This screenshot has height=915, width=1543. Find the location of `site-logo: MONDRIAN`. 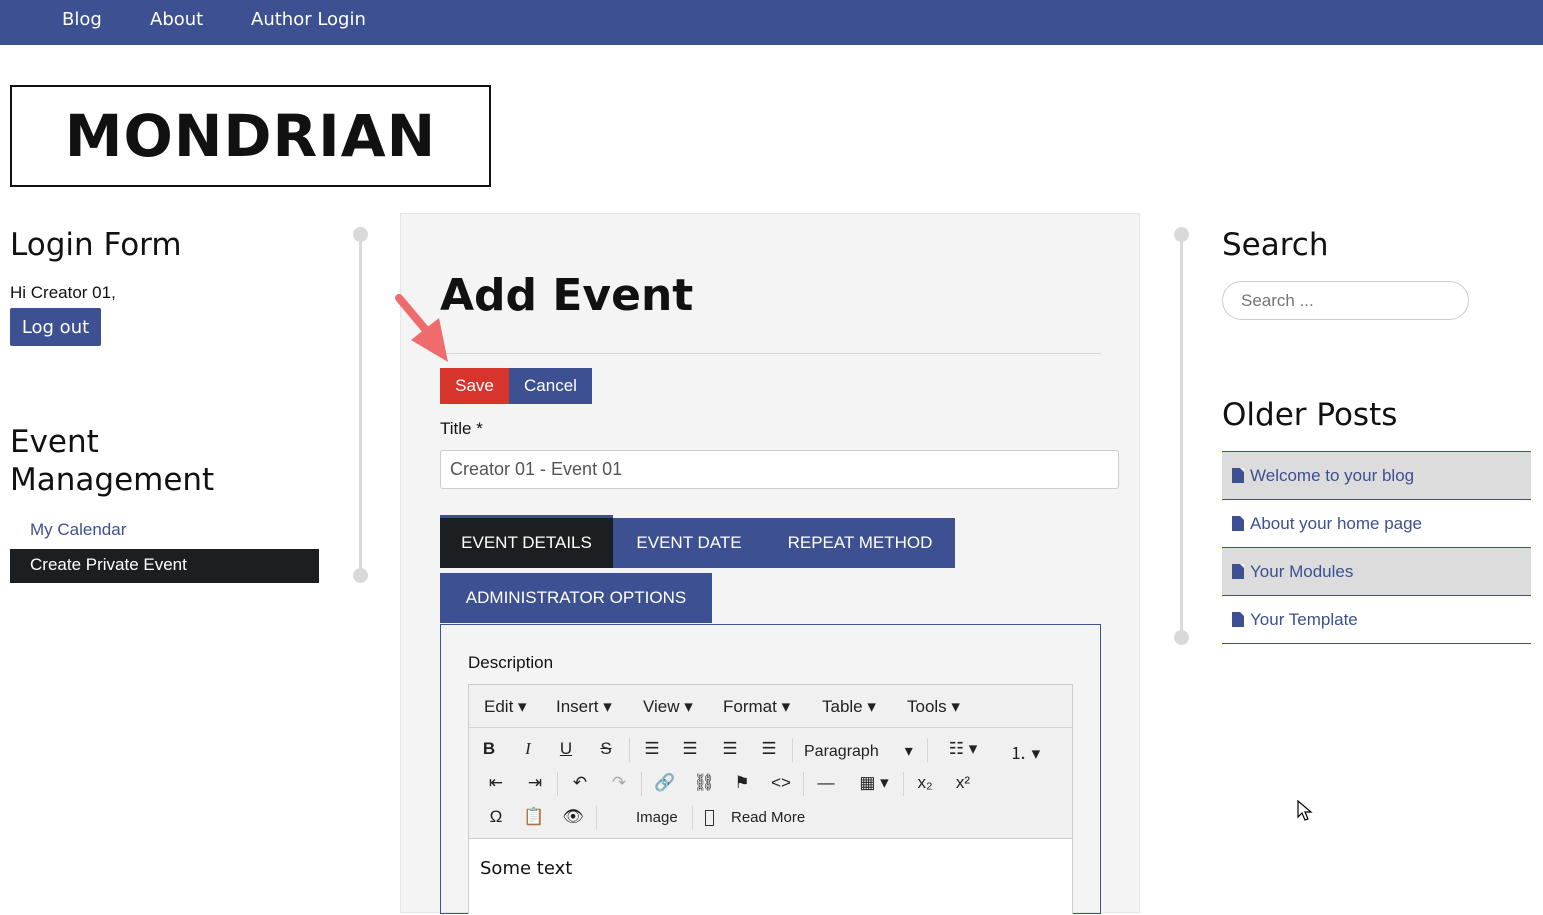

site-logo: MONDRIAN is located at coordinates (250, 136).